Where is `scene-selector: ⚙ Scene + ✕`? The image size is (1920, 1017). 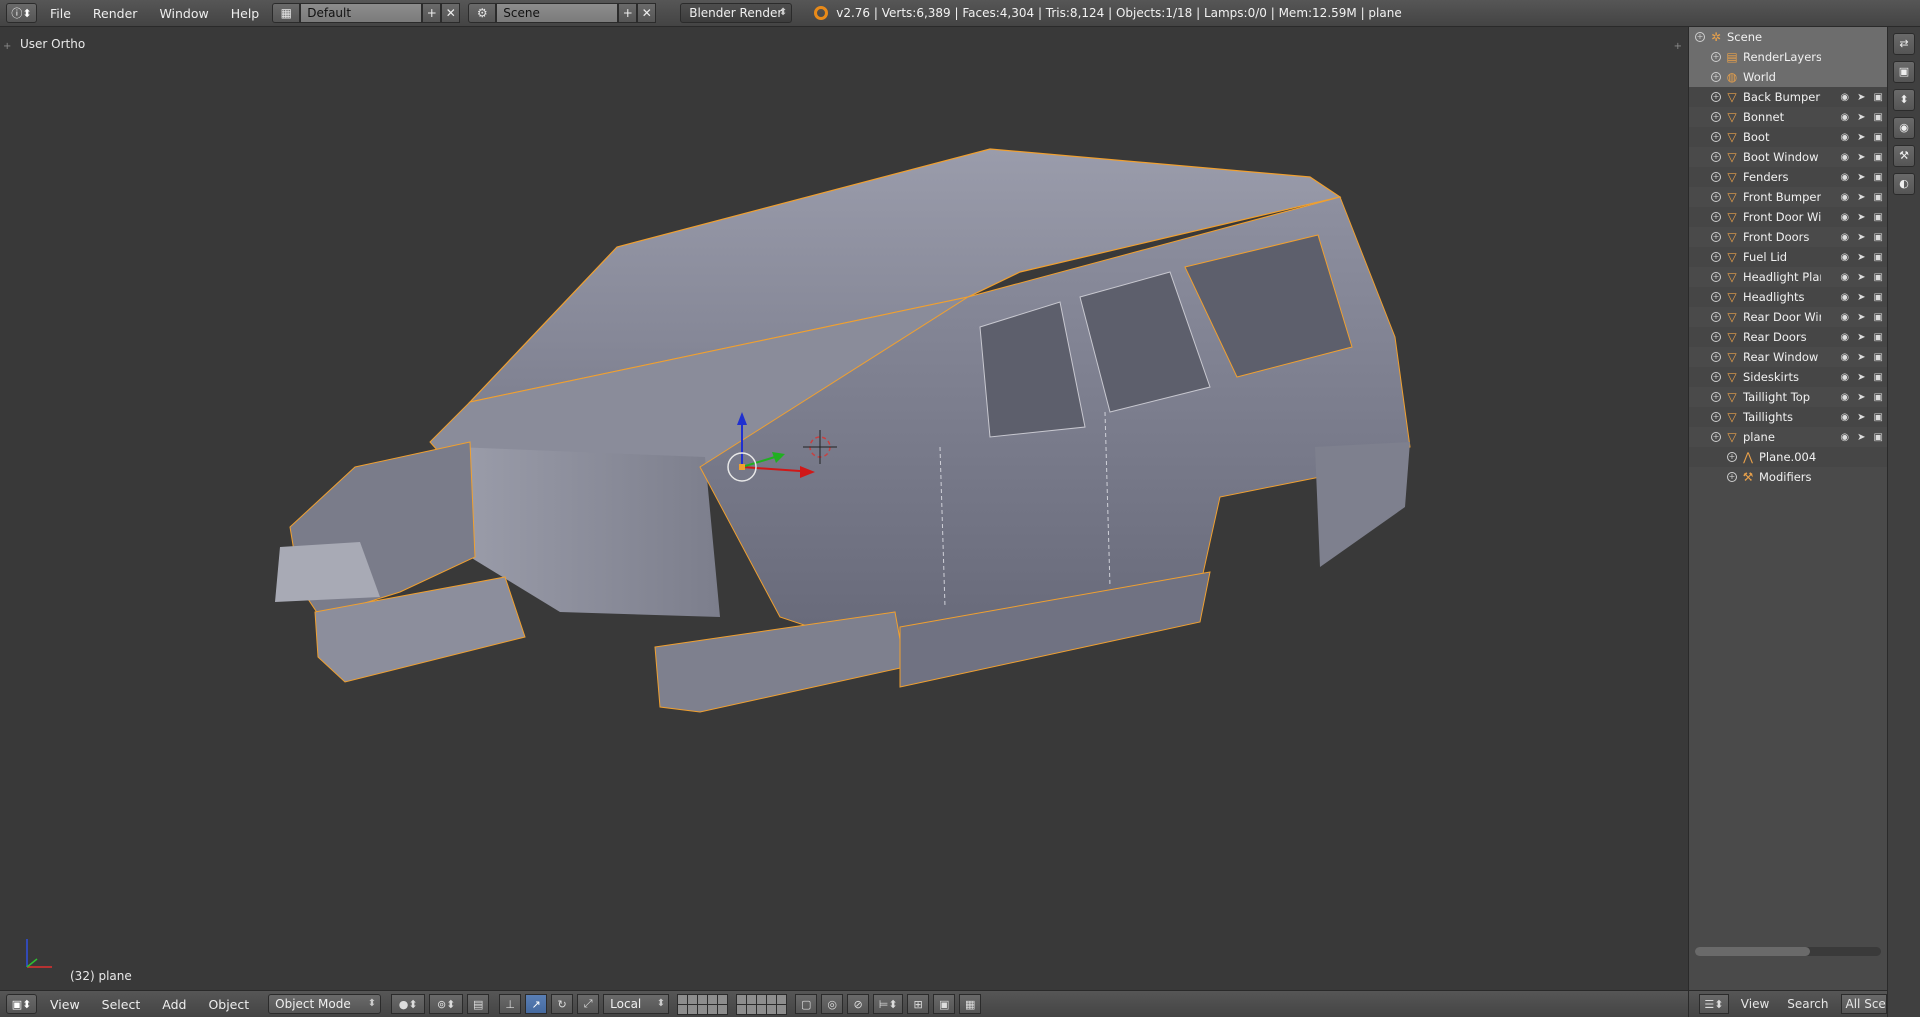
scene-selector: ⚙ Scene + ✕ is located at coordinates (562, 13).